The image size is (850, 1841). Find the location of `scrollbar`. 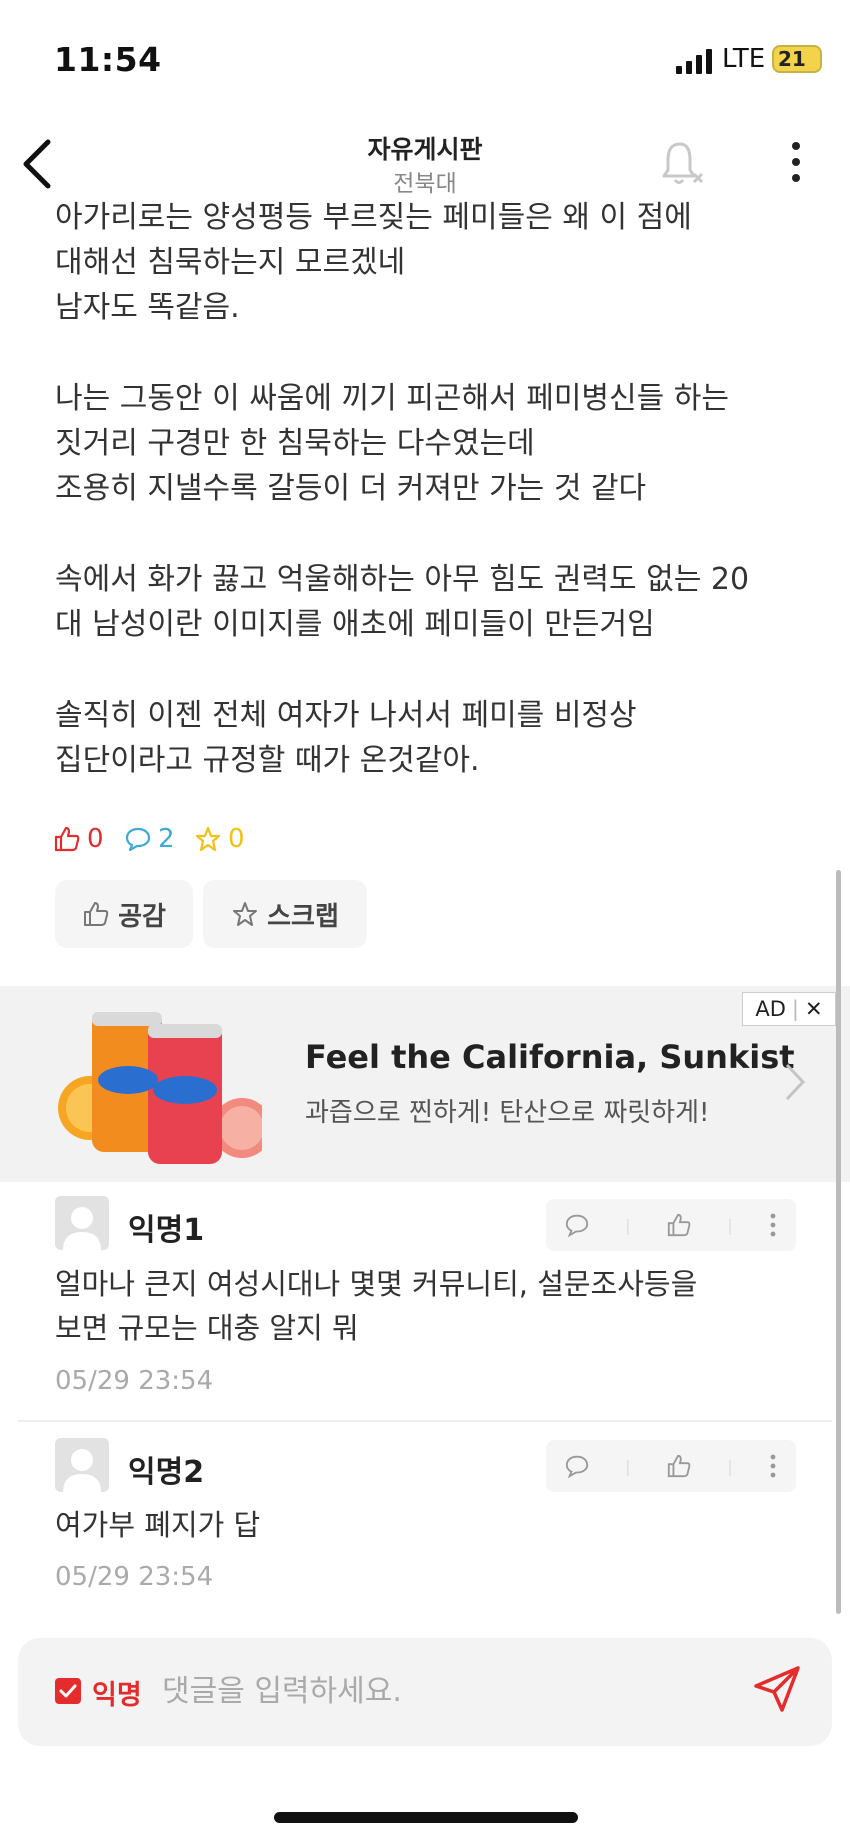

scrollbar is located at coordinates (838, 1242).